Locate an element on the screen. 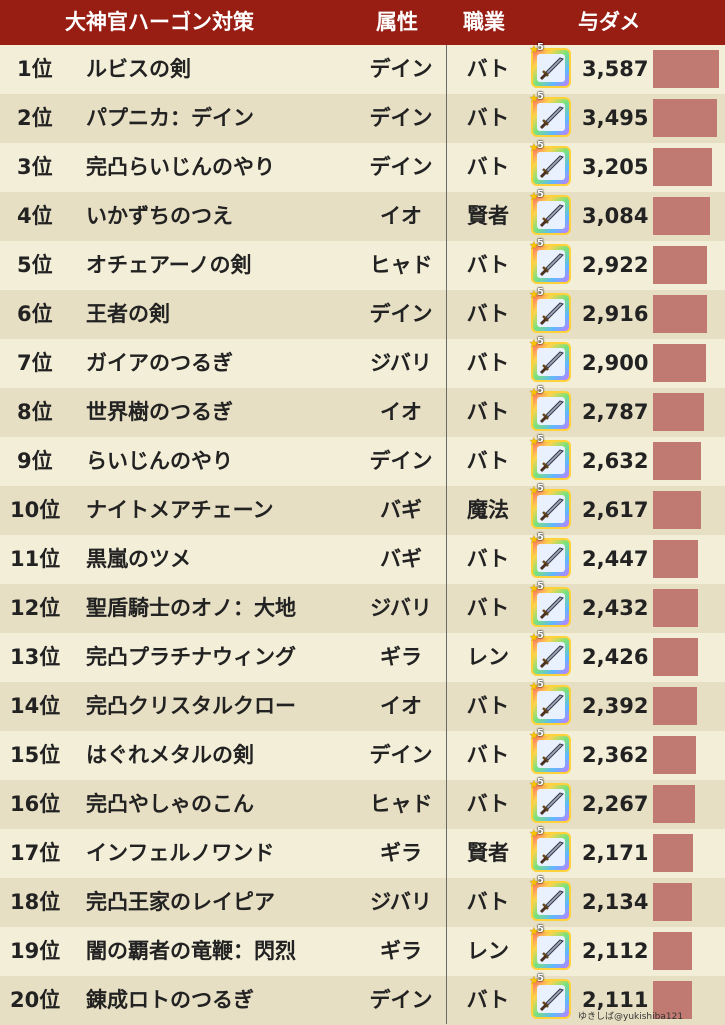 Image resolution: width=725 pixels, height=1025 pixels. rank-label: 12位 is located at coordinates (35, 608).